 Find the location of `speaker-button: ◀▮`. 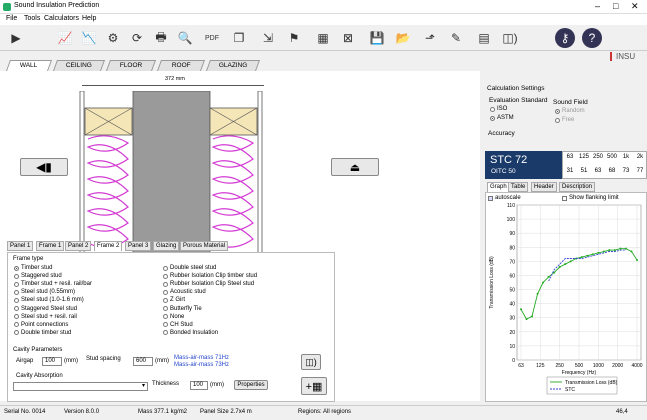

speaker-button: ◀▮ is located at coordinates (44, 167).